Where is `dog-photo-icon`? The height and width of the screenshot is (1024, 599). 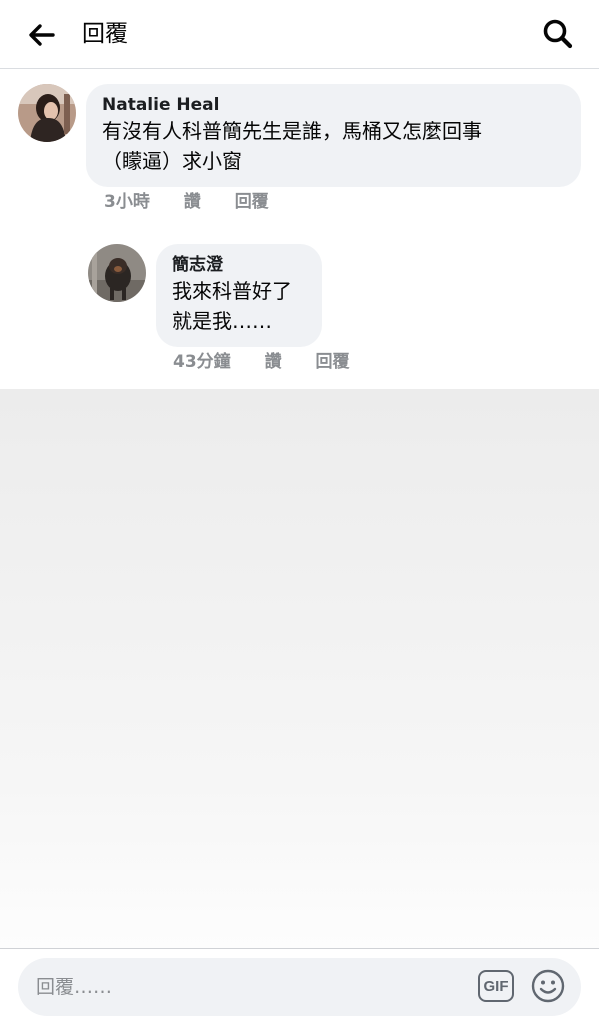 dog-photo-icon is located at coordinates (117, 273).